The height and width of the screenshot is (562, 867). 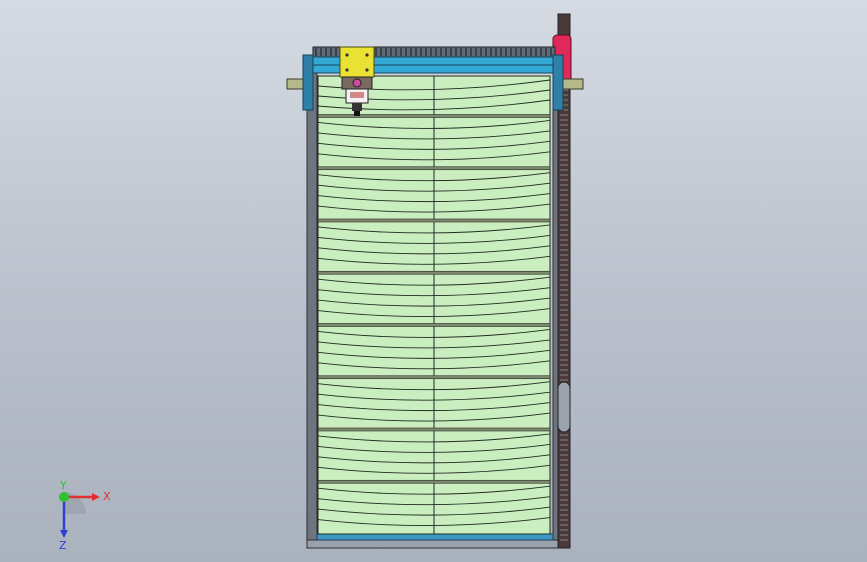 What do you see at coordinates (558, 82) in the screenshot?
I see `right-gantry-leg` at bounding box center [558, 82].